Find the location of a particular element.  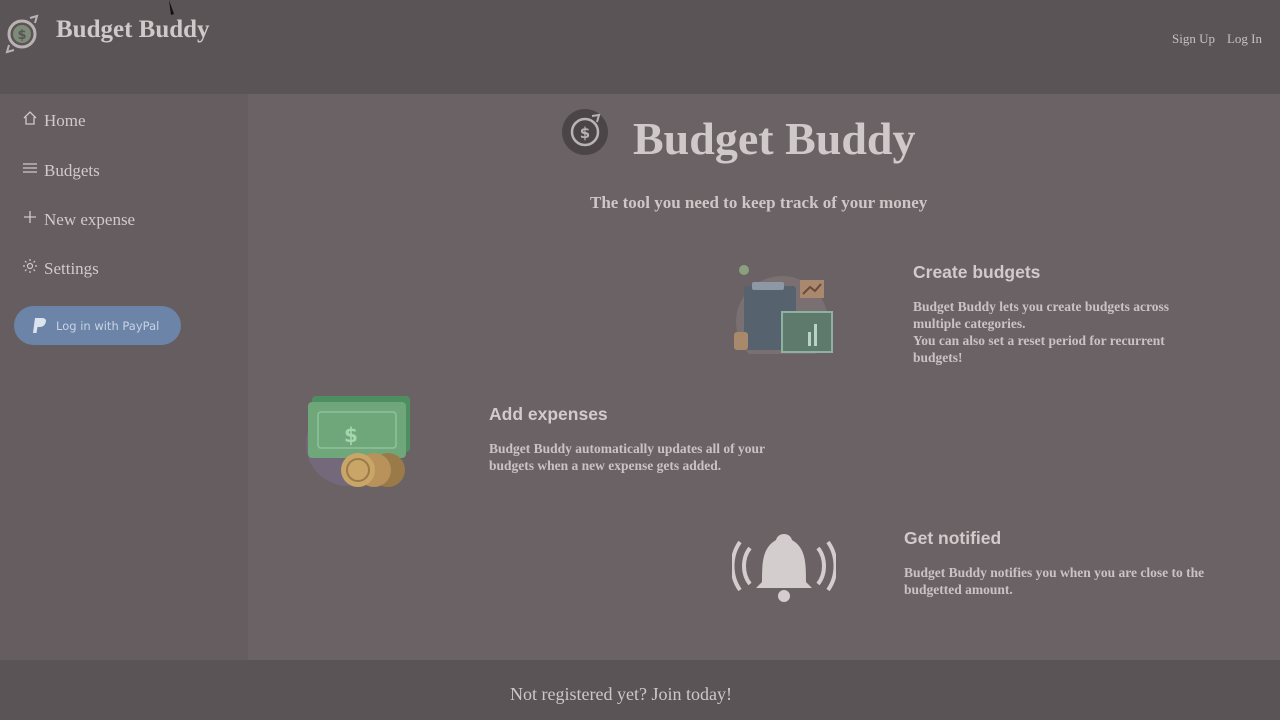

paypal-button-label: Log in with PayPal is located at coordinates (108, 325).